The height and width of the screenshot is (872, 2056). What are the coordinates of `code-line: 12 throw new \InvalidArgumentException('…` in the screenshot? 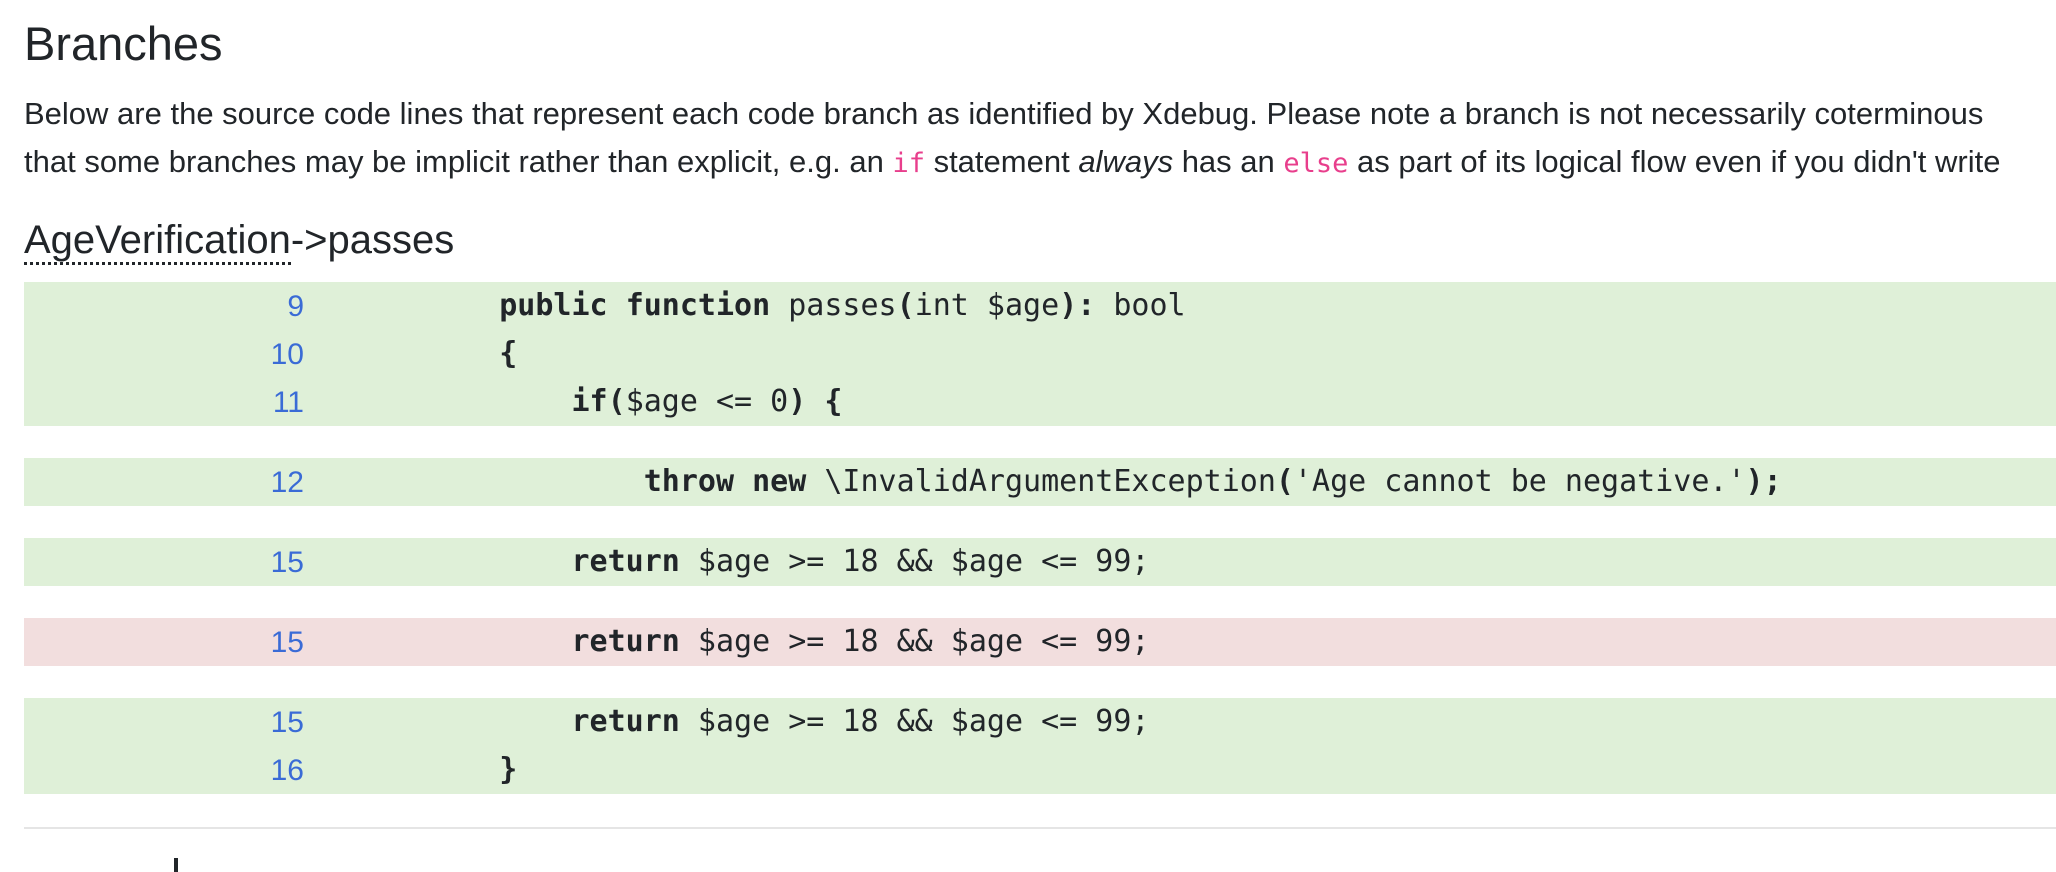 It's located at (1040, 482).